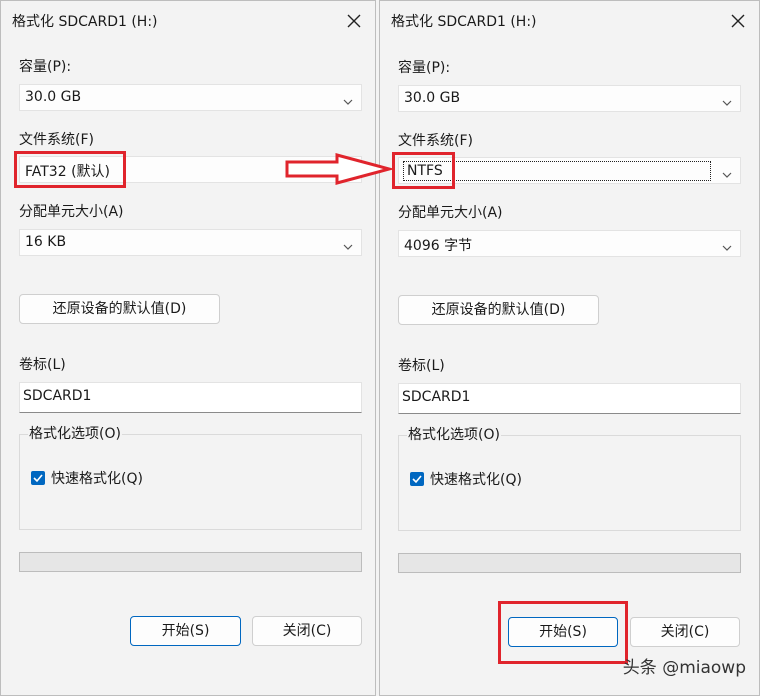  Describe the element at coordinates (339, 169) in the screenshot. I see `right-arrow-icon` at that location.